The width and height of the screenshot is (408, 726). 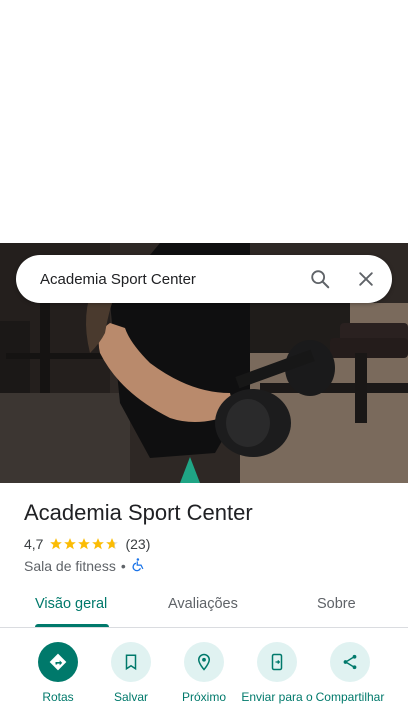 I want to click on half-star-icon, so click(x=112, y=544).